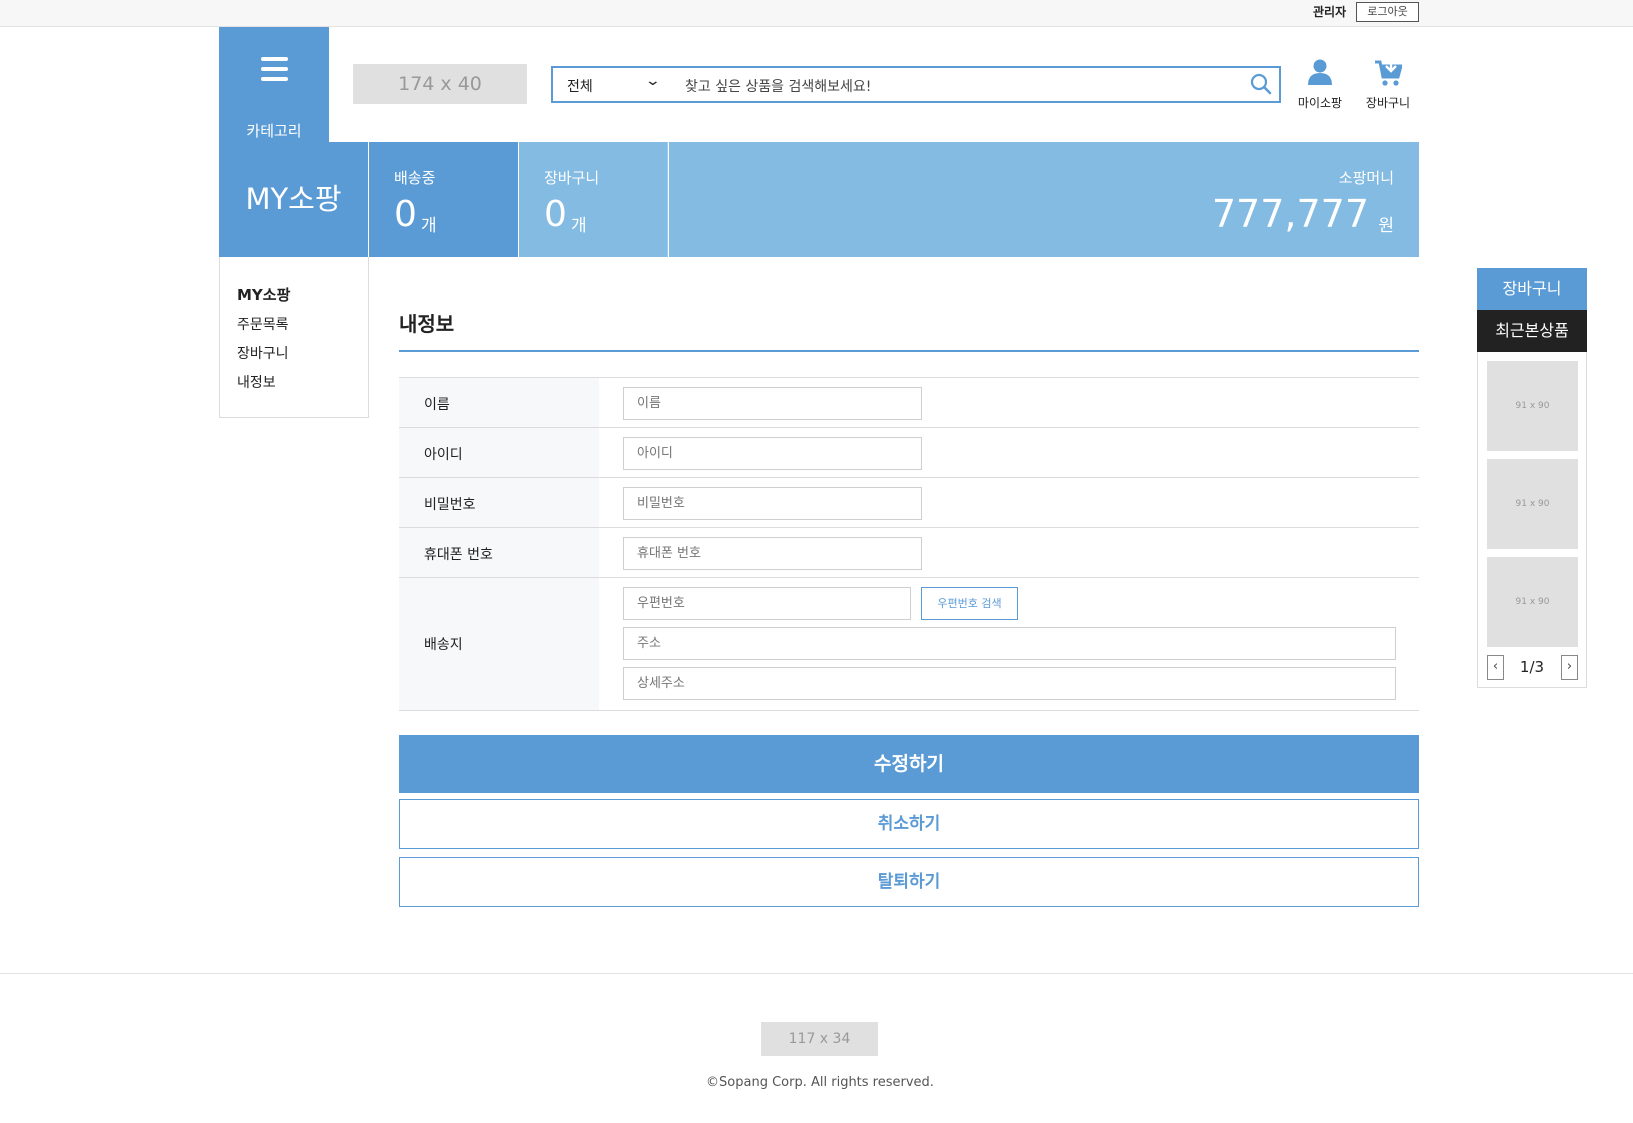  Describe the element at coordinates (1386, 226) in the screenshot. I see `money-unit: 원` at that location.